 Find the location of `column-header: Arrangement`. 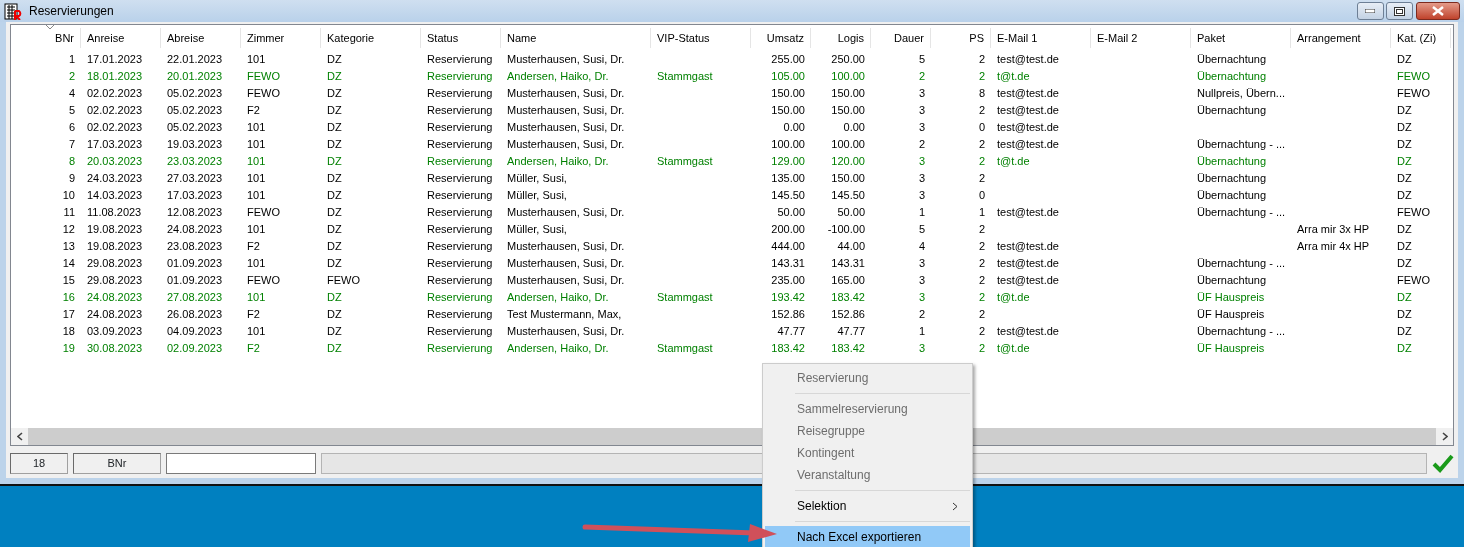

column-header: Arrangement is located at coordinates (1341, 38).